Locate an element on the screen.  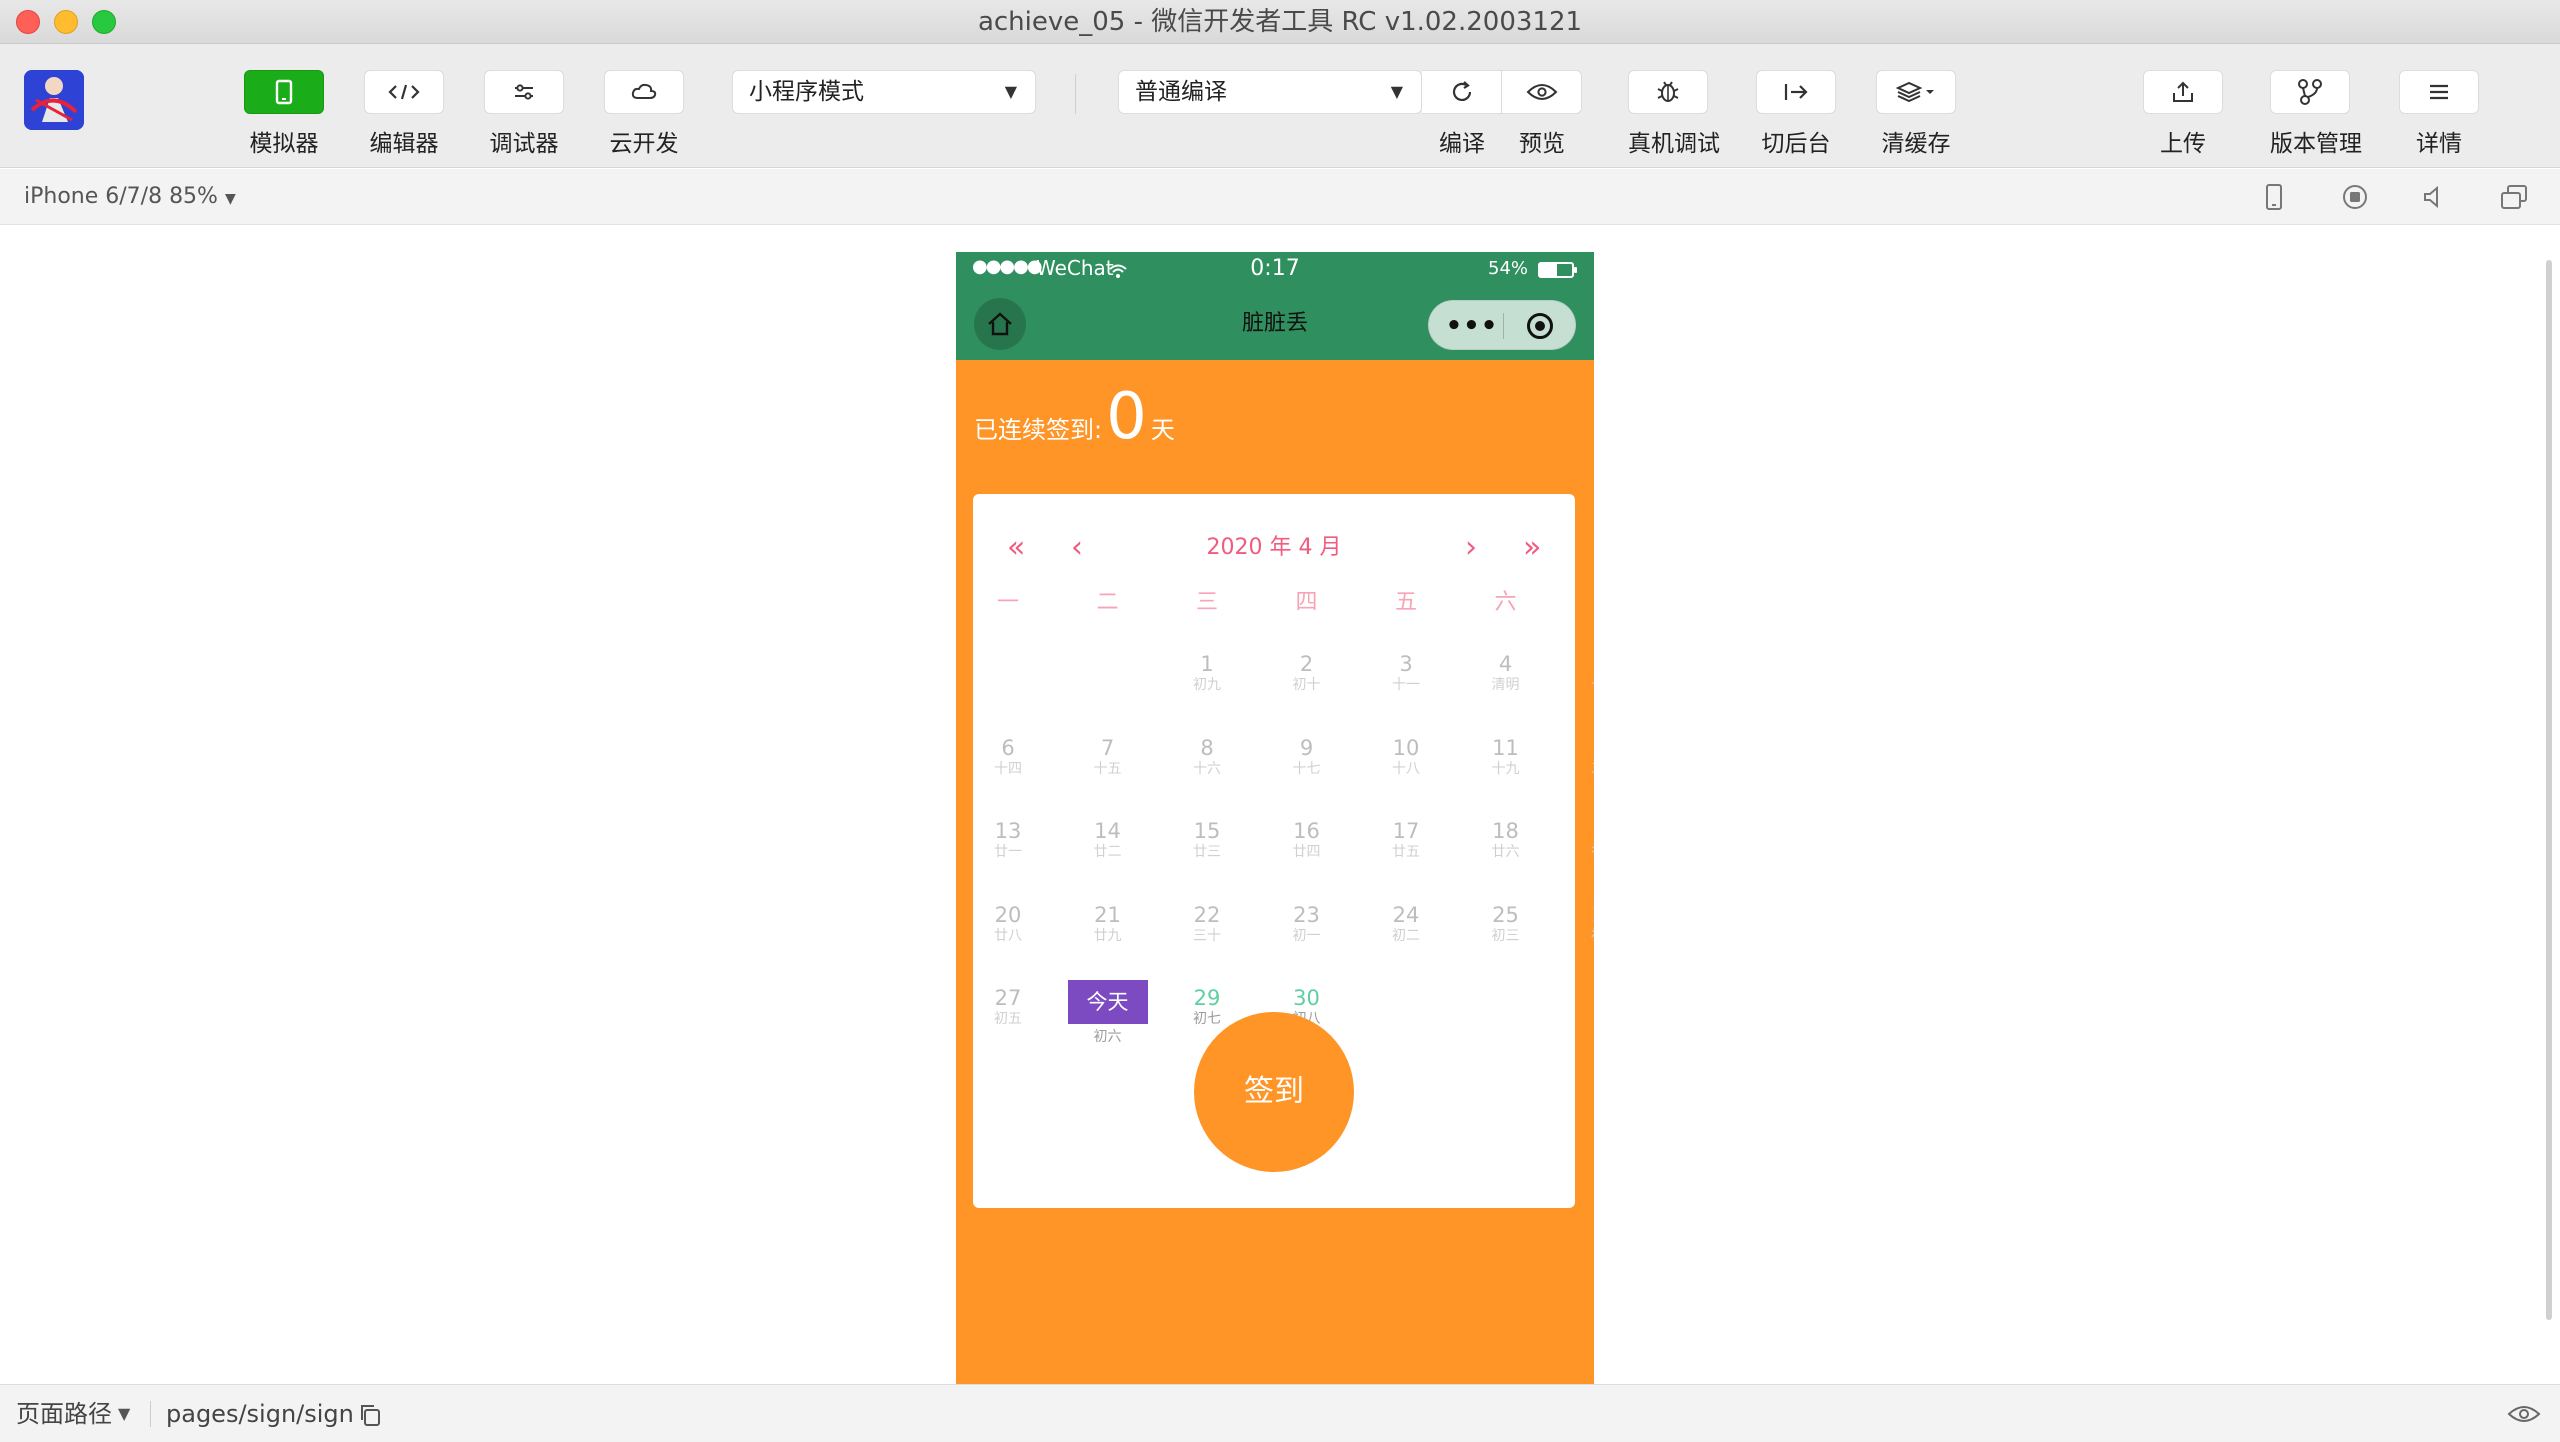
lunar-date: 廿三 is located at coordinates (1207, 852).